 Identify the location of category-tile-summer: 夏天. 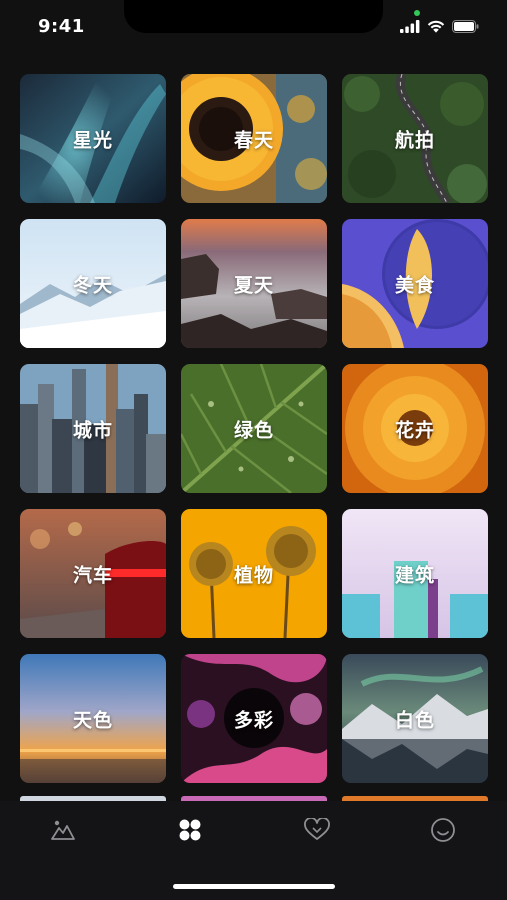
(254, 283).